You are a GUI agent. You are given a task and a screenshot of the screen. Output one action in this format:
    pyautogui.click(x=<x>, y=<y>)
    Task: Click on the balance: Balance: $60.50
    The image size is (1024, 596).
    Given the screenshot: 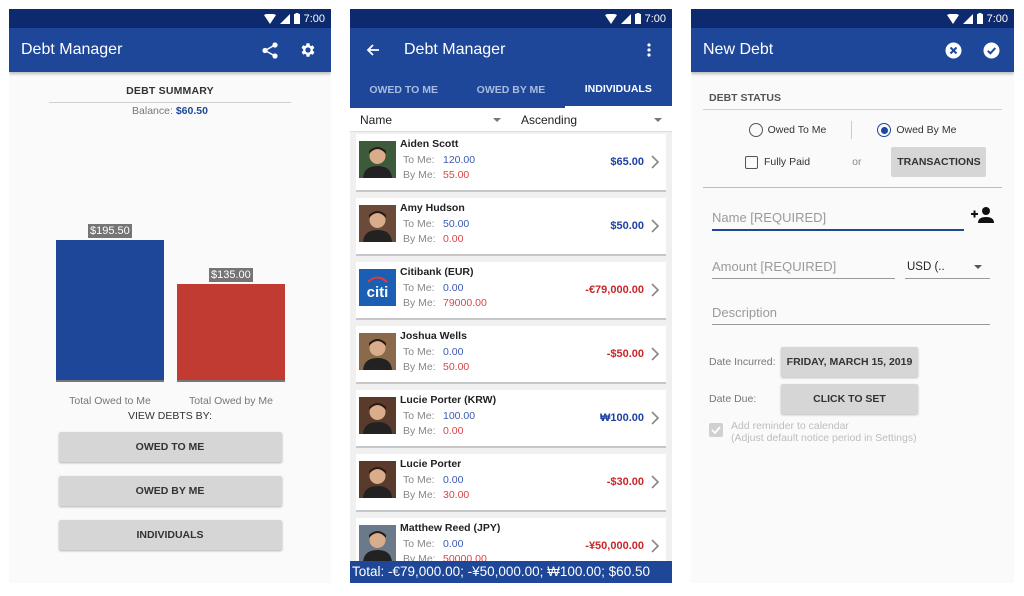 What is the action you would take?
    pyautogui.click(x=170, y=111)
    